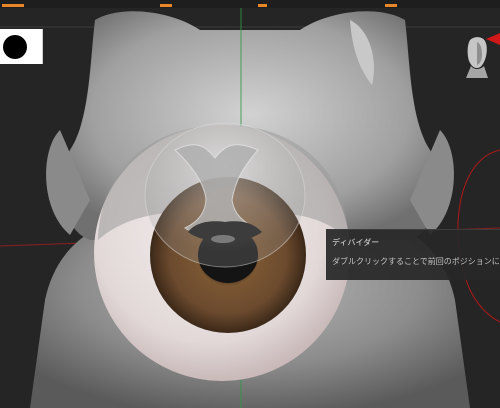  I want to click on tooltip-popup: ディバイダー ダブルクリックすることで前回のポジションに戻すこと, so click(413, 254).